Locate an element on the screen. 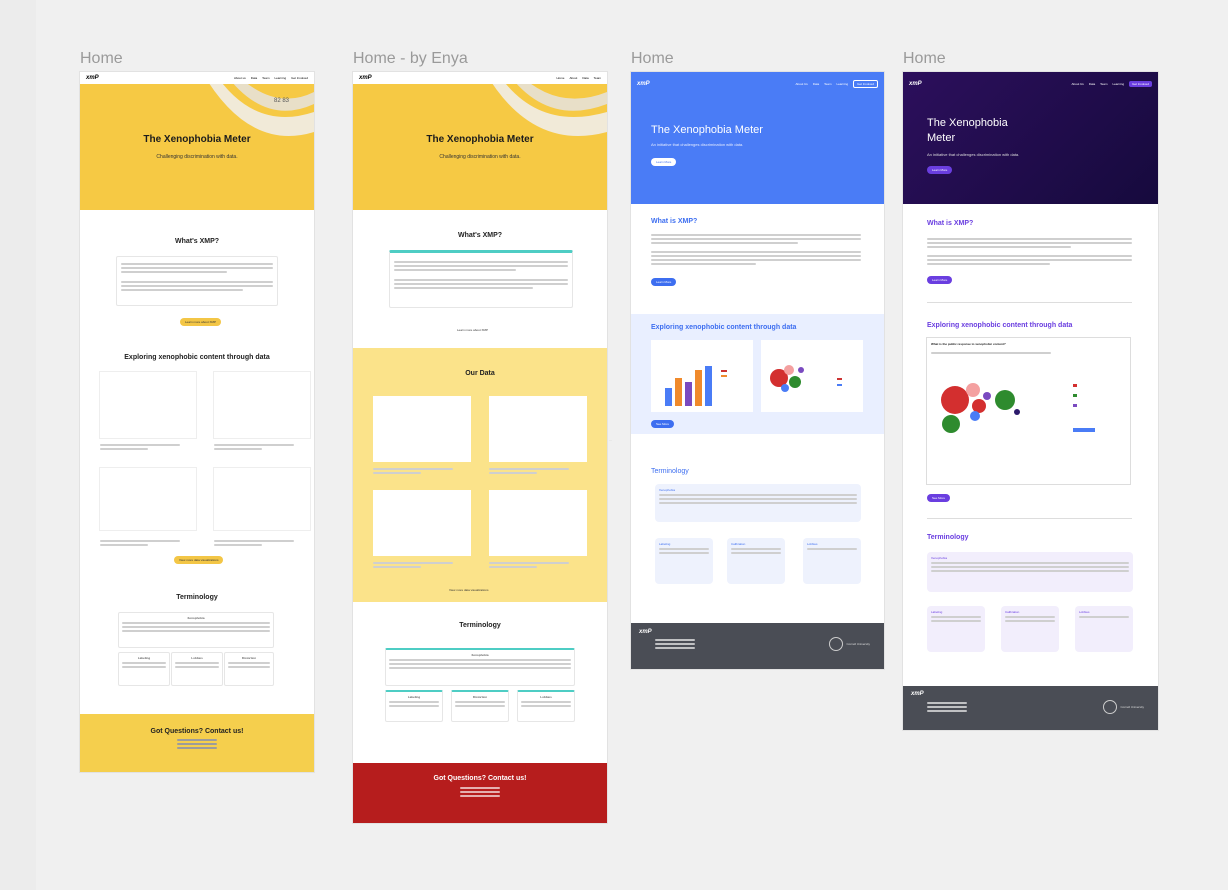  about-button: Learn more about XMP is located at coordinates (201, 322).